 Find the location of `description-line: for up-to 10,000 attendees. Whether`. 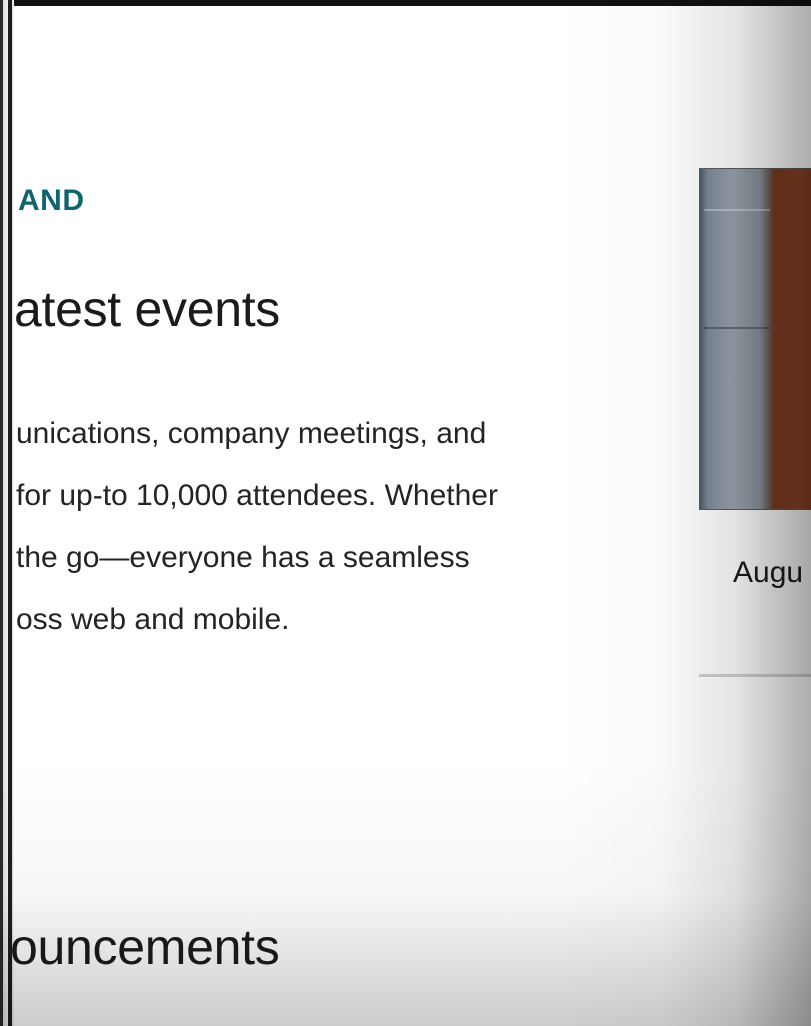

description-line: for up-to 10,000 attendees. Whether is located at coordinates (257, 495).